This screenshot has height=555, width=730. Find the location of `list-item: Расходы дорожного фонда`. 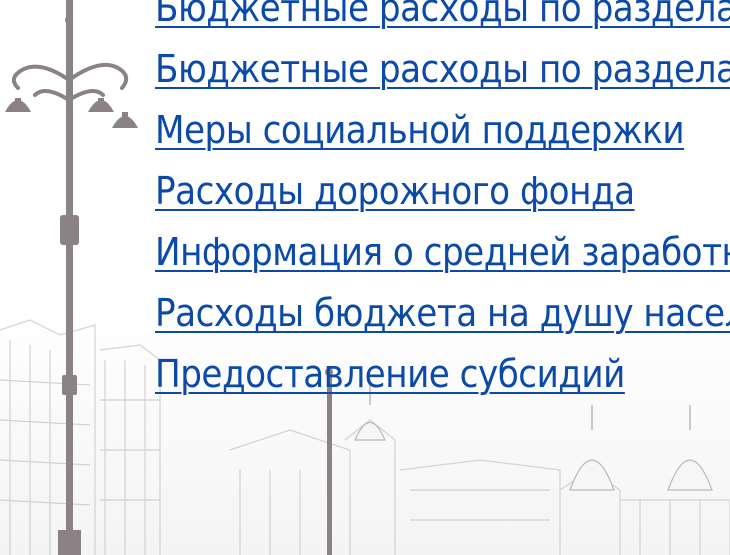

list-item: Расходы дорожного фонда is located at coordinates (442, 191).